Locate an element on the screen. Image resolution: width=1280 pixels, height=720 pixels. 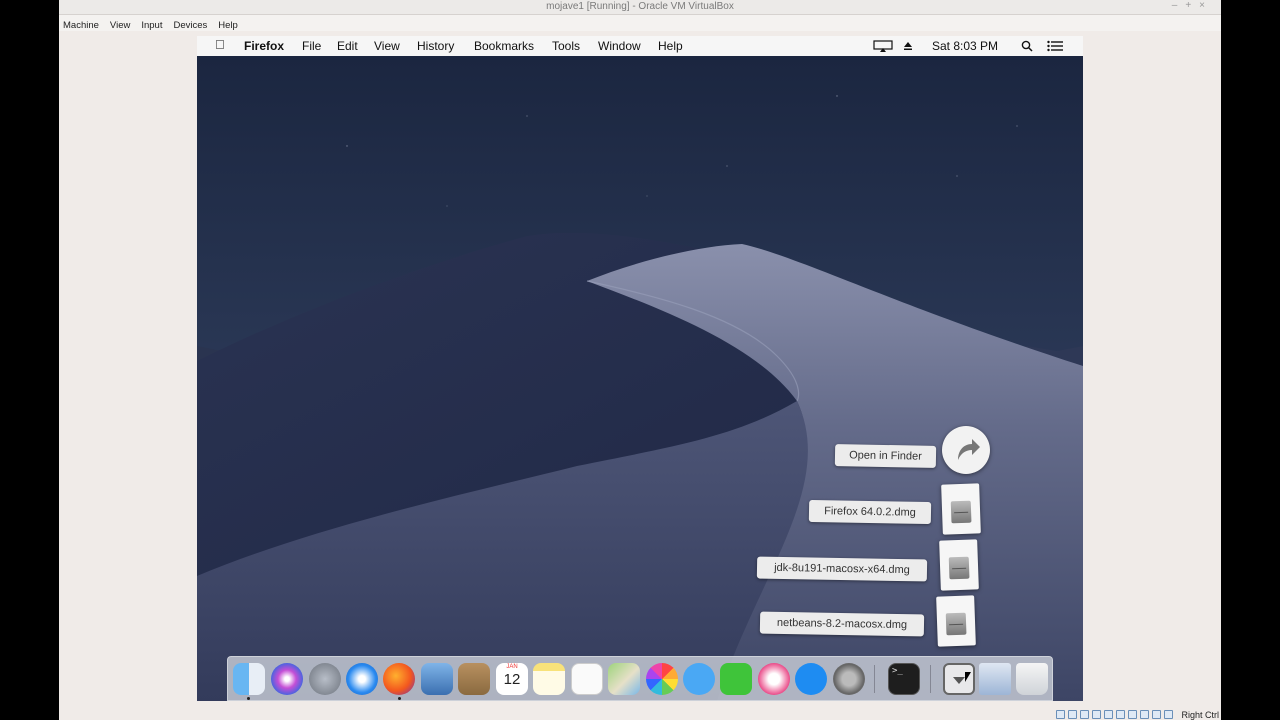
host-key-label: Right Ctrl is located at coordinates (1200, 715).